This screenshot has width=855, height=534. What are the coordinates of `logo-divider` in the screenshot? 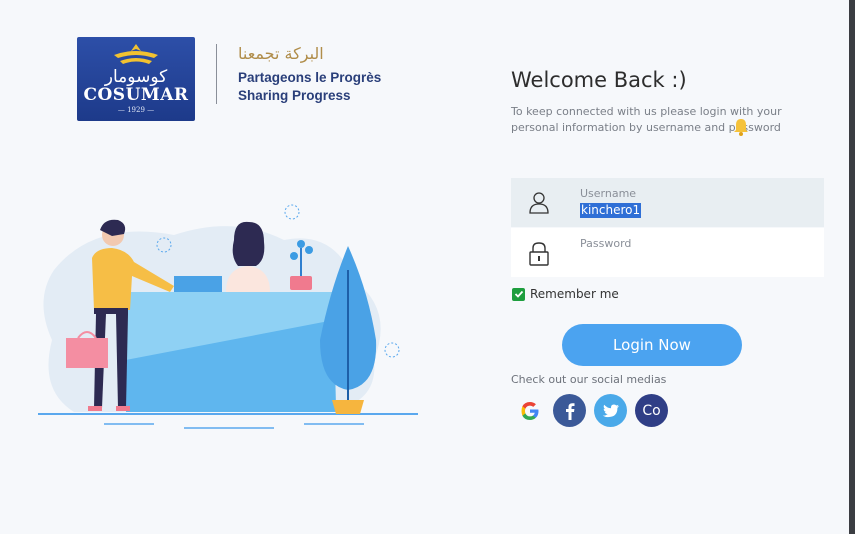 It's located at (216, 74).